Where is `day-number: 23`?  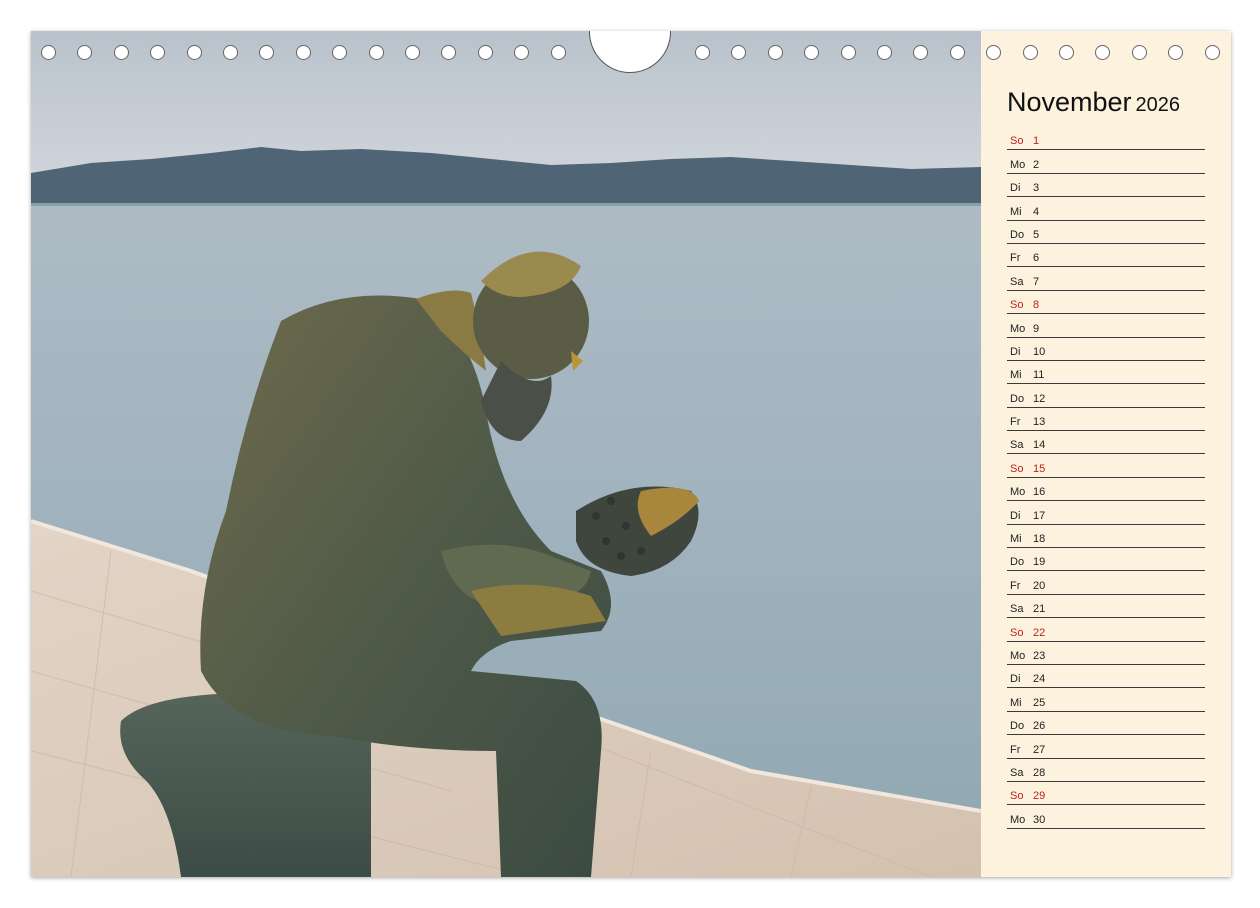
day-number: 23 is located at coordinates (1039, 655).